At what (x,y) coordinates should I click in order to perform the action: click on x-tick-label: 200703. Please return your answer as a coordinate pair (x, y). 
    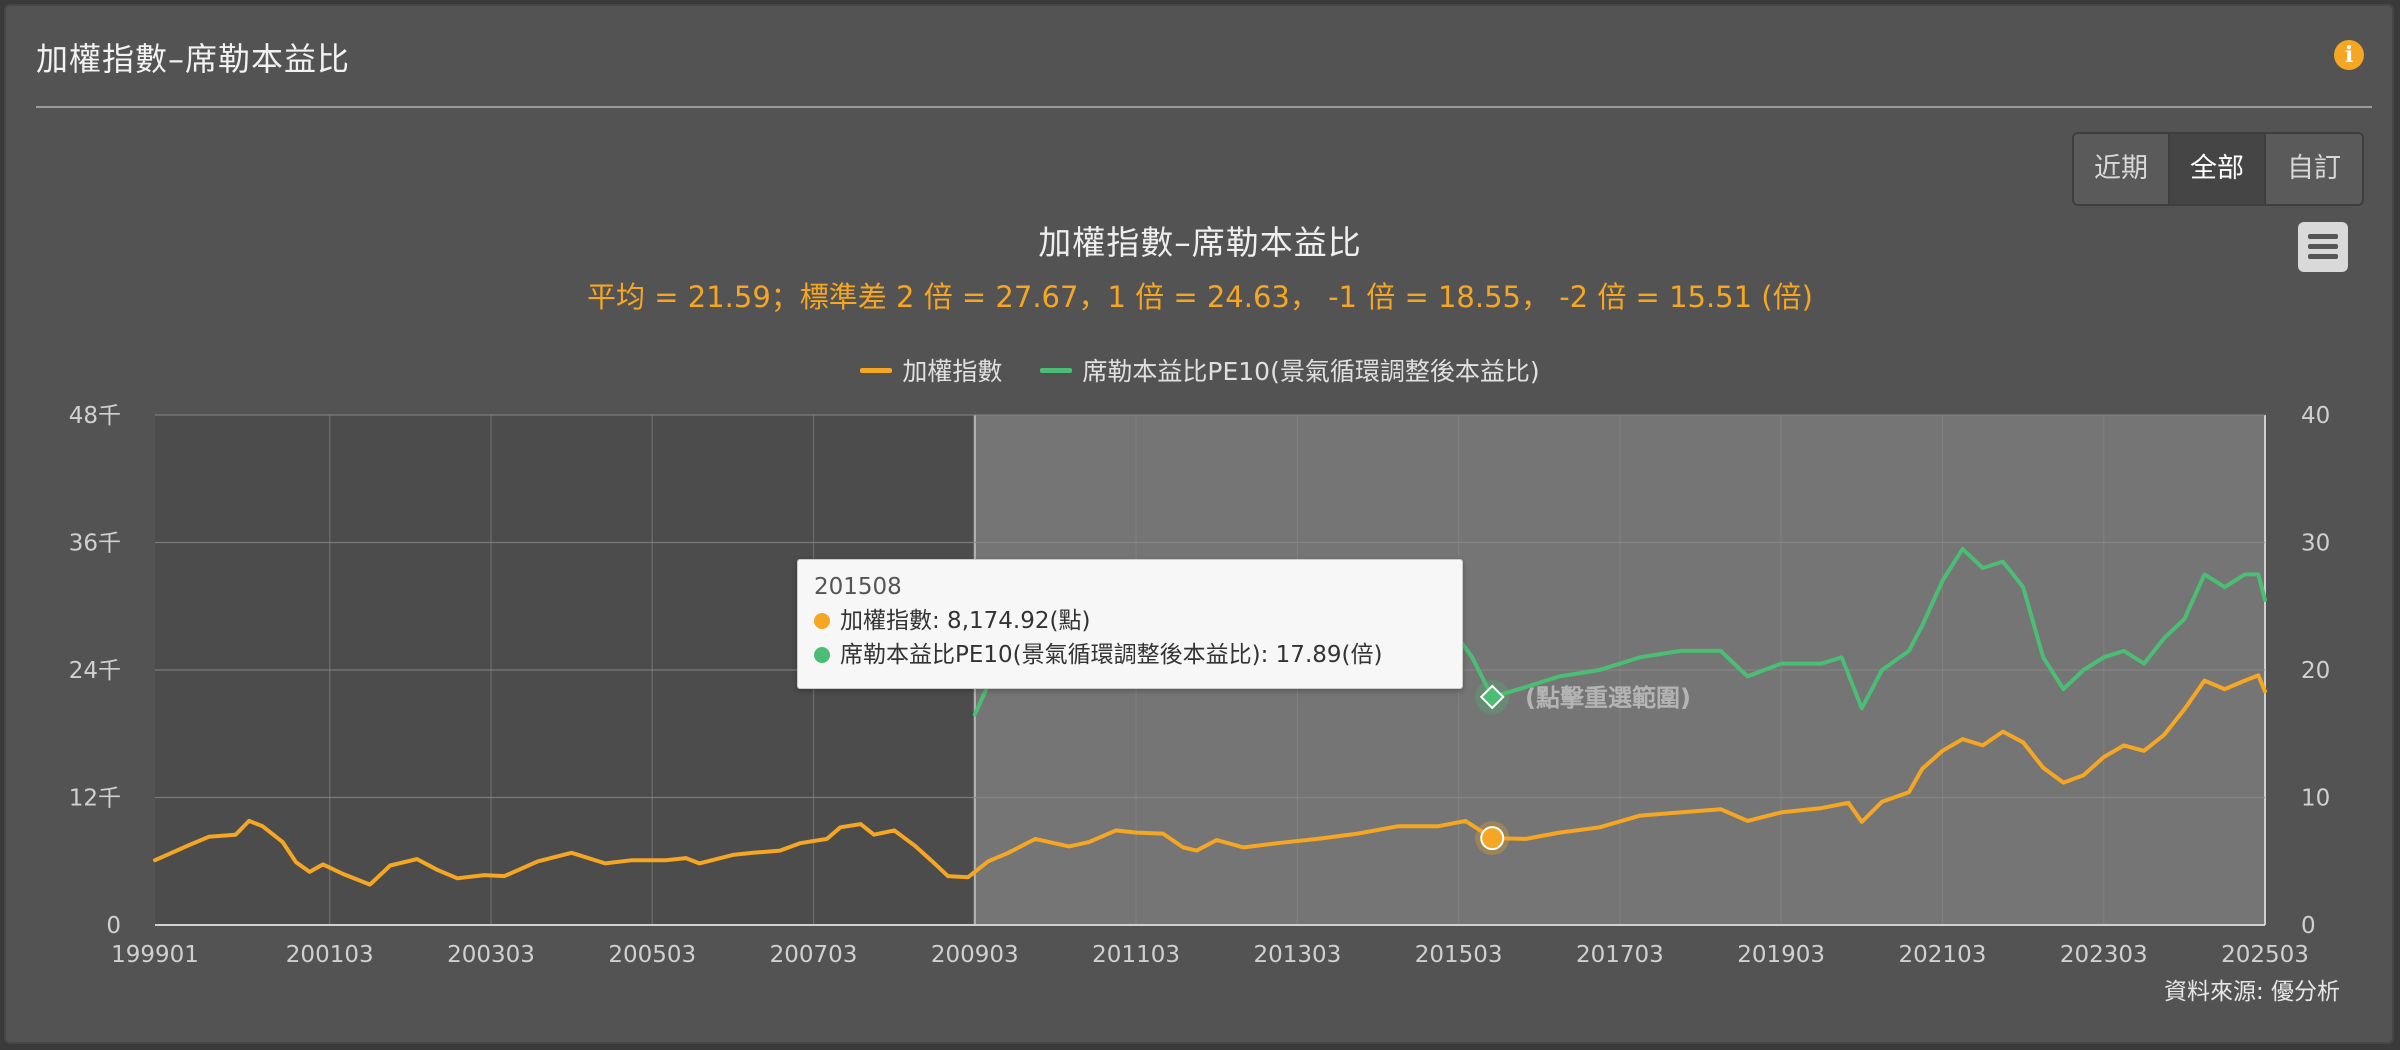
    Looking at the image, I should click on (814, 955).